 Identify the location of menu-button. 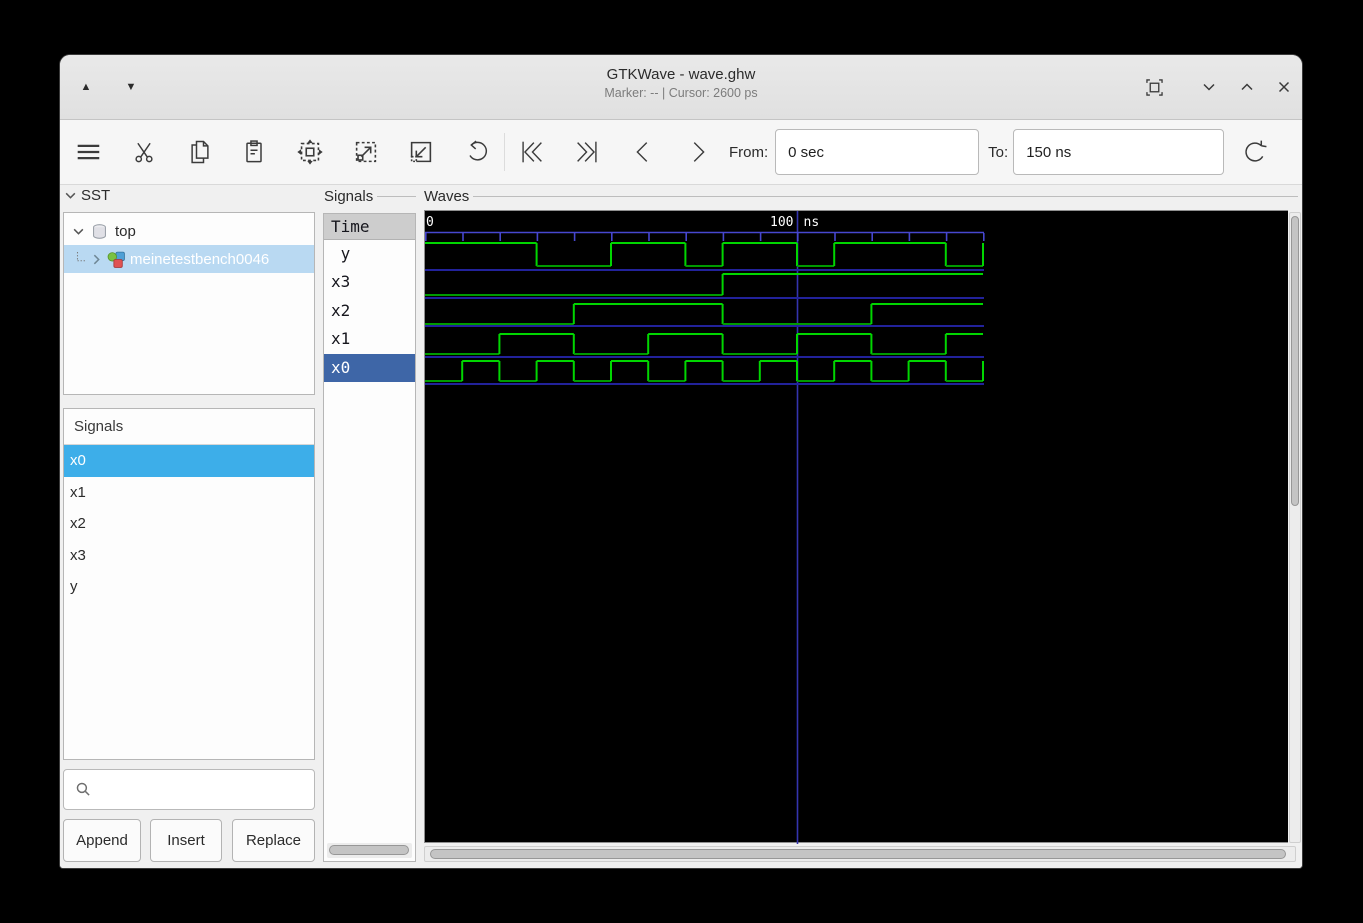
(88, 152).